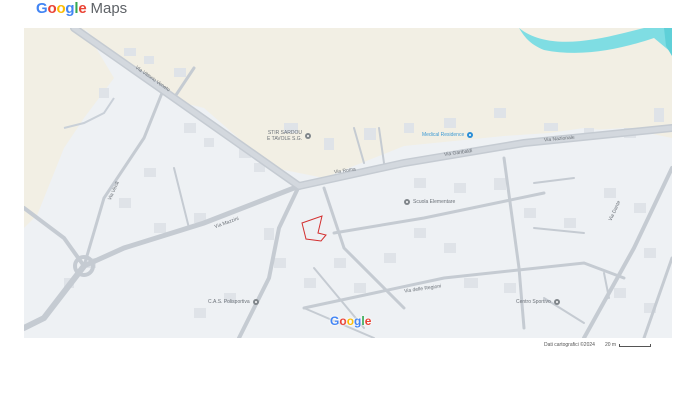 This screenshot has height=420, width=700. I want to click on maps-product-name: Maps, so click(109, 8).